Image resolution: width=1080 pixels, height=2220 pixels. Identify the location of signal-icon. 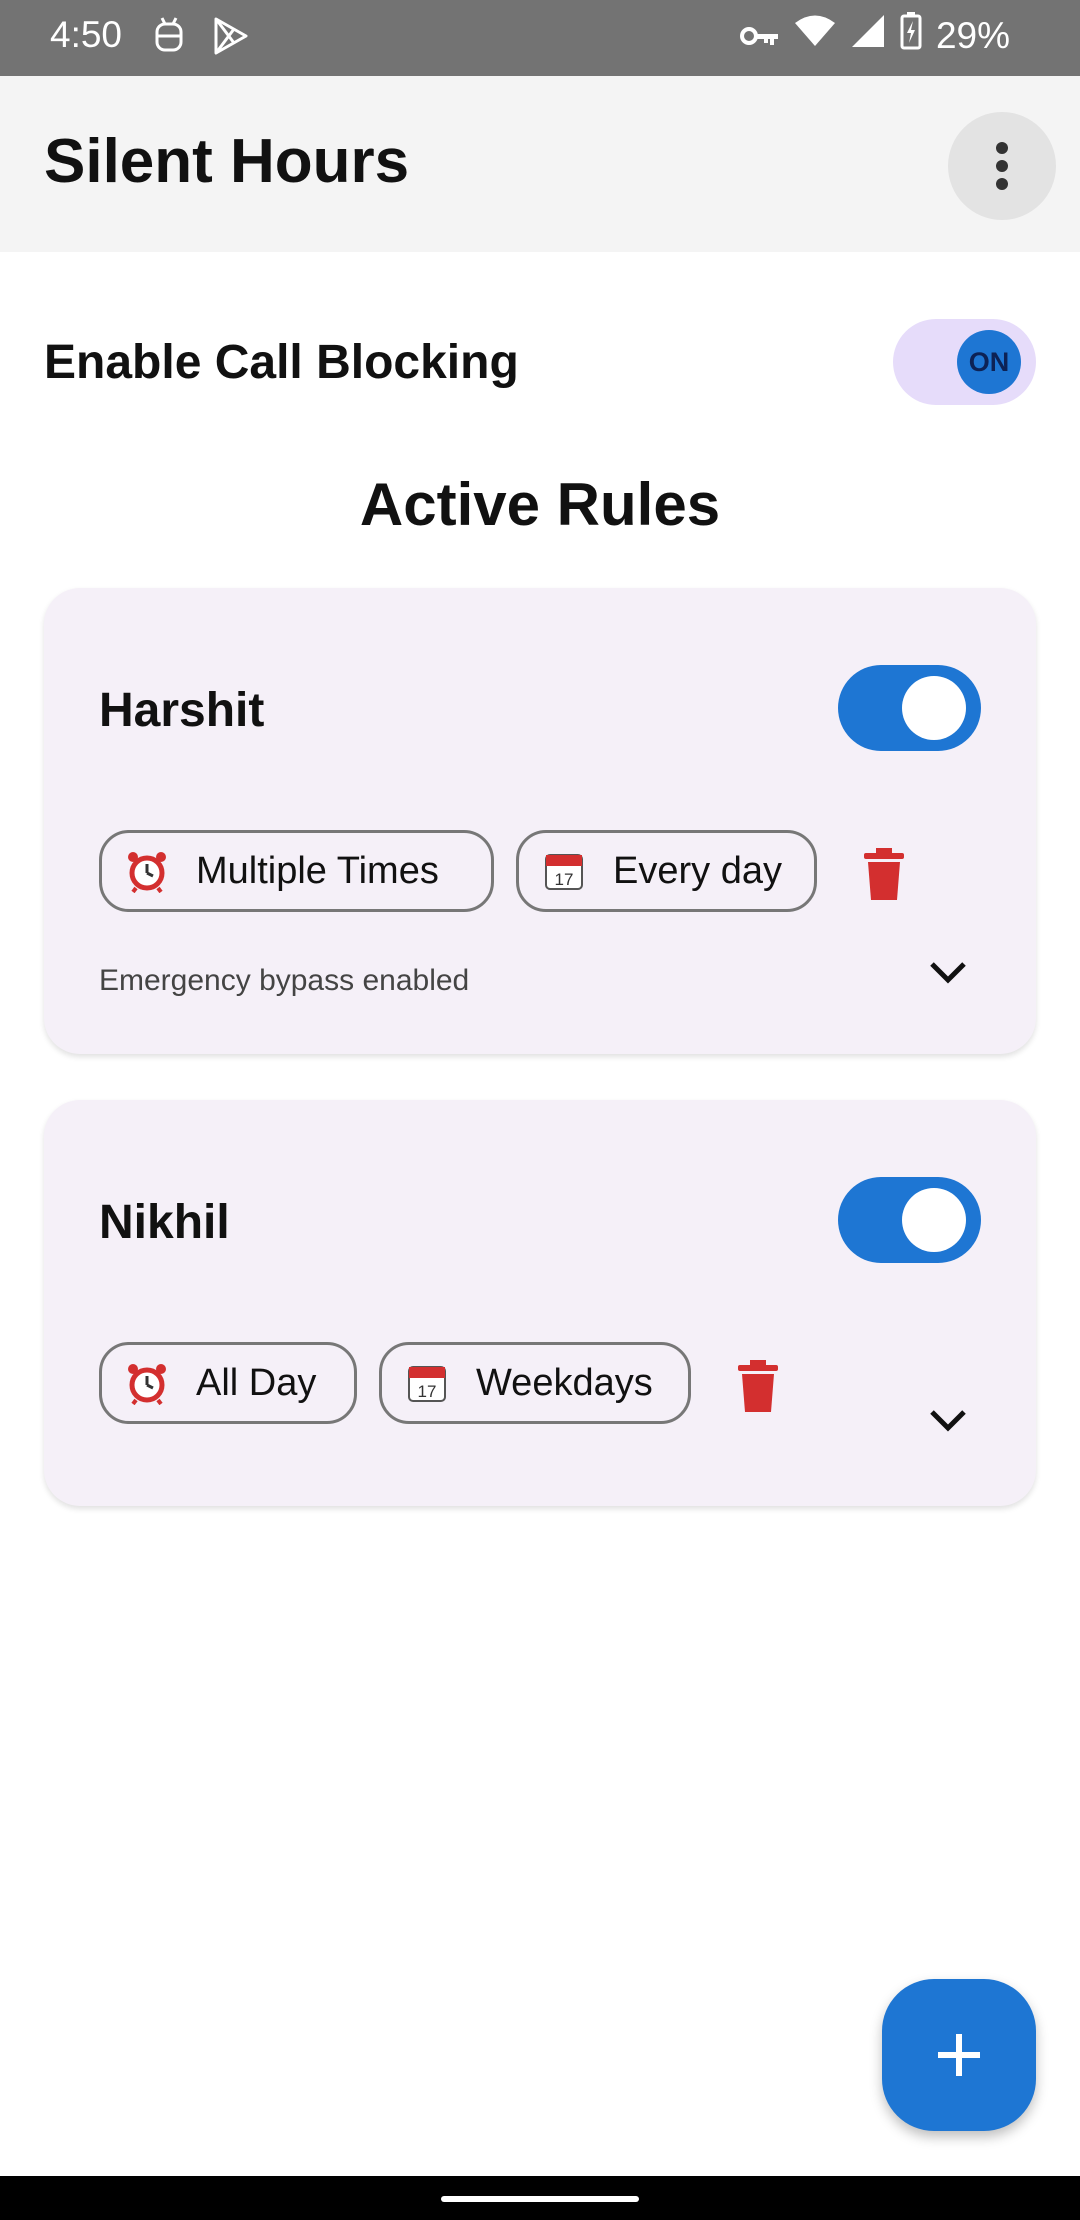
(868, 35).